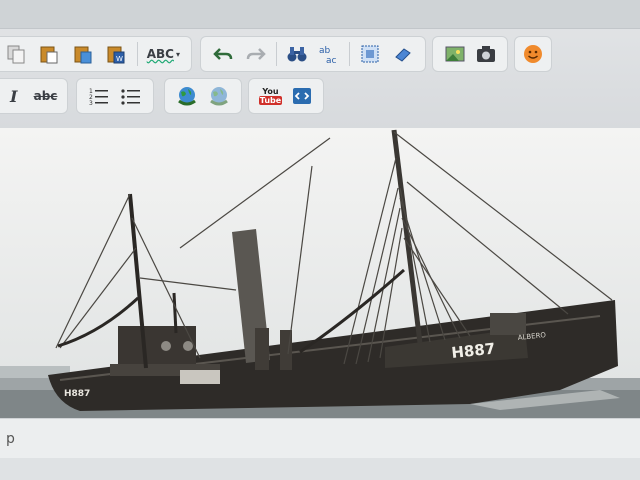 This screenshot has width=640, height=480. I want to click on eraser-icon, so click(403, 54).